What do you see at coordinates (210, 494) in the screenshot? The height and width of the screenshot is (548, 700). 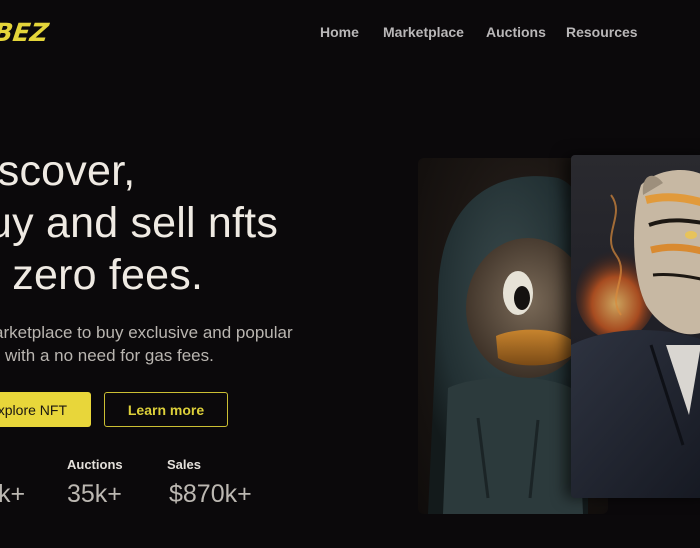 I see `stat-value: $870k+` at bounding box center [210, 494].